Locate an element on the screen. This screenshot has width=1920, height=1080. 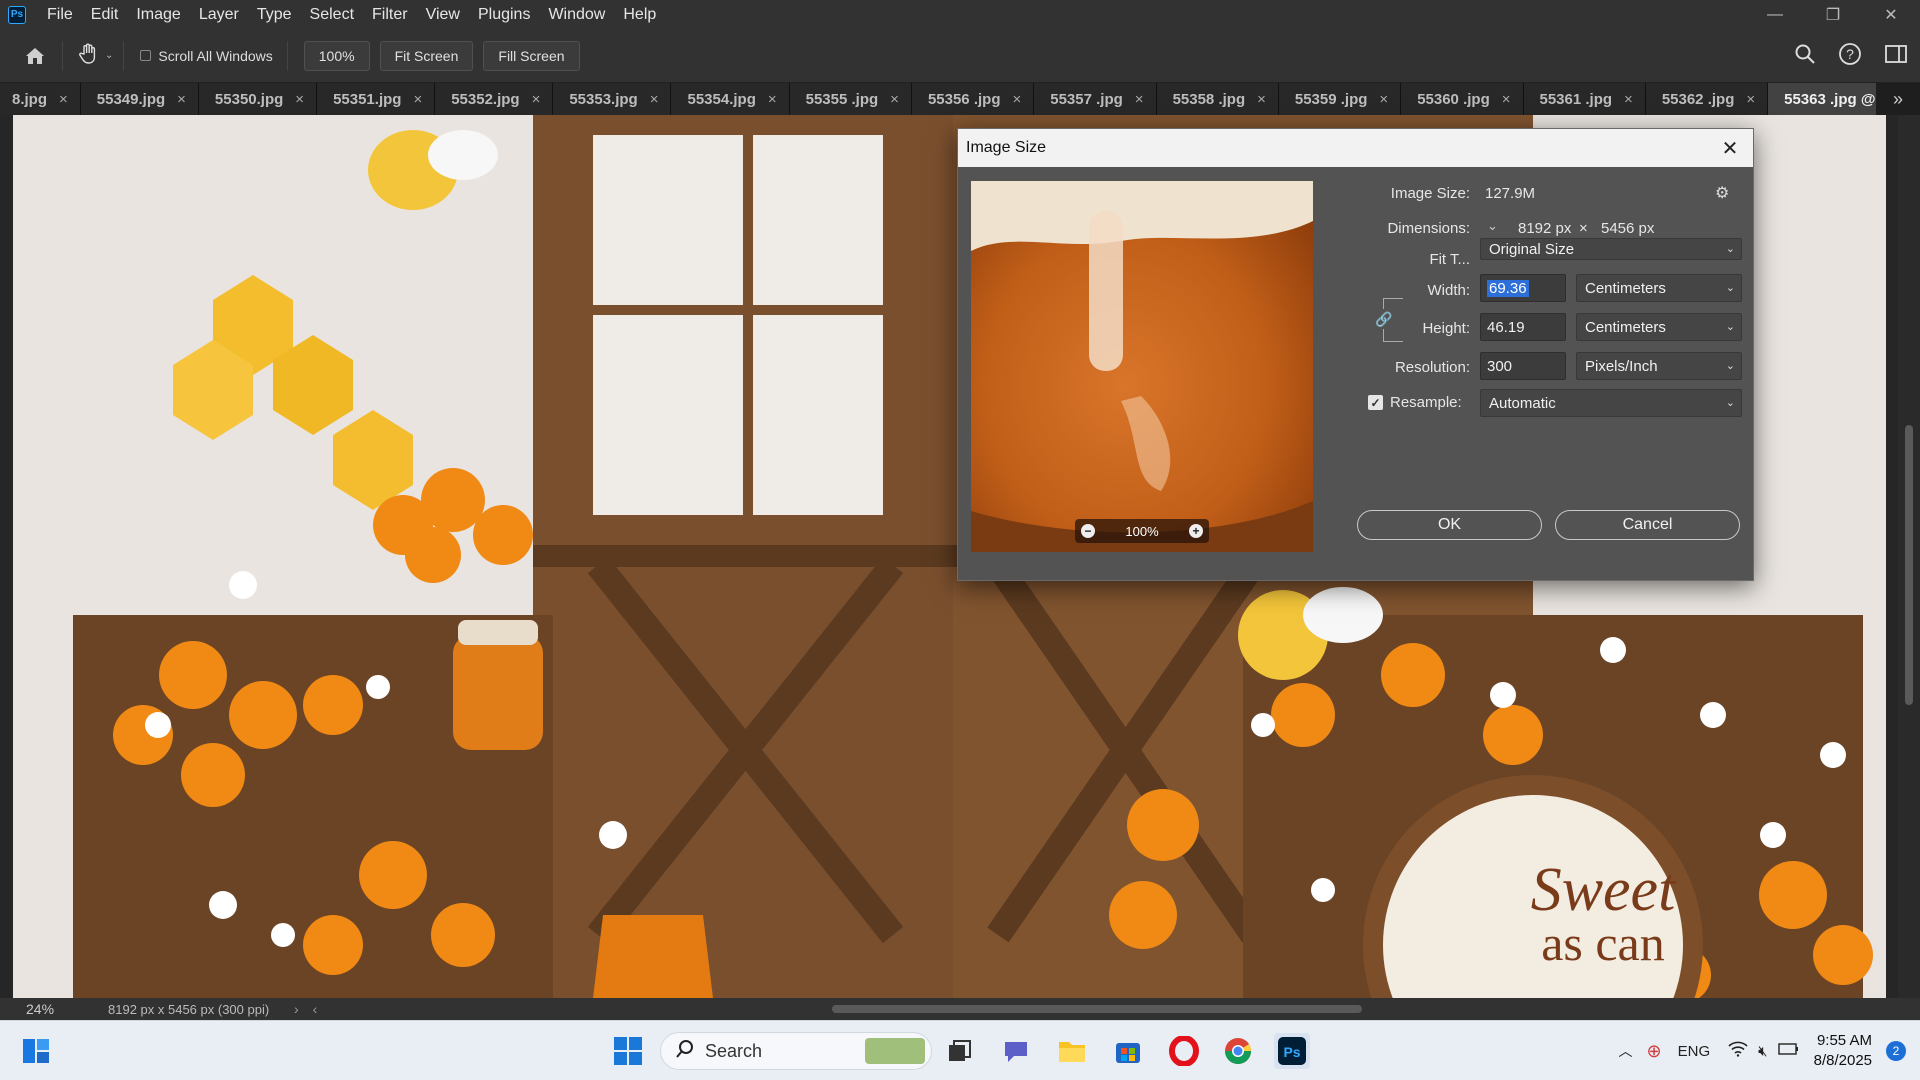
photoshop-taskbar-icon: Ps is located at coordinates (1292, 1051).